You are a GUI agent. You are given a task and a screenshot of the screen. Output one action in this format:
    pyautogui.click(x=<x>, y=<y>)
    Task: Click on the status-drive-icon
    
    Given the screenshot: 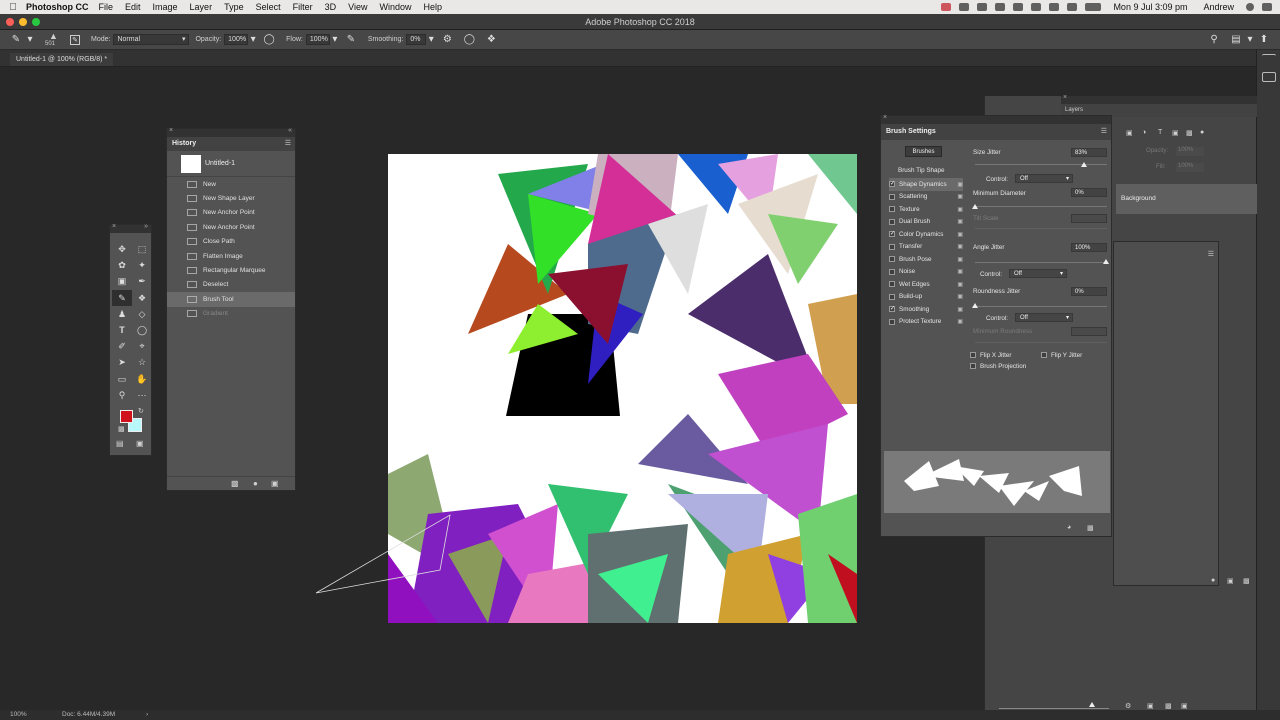 What is the action you would take?
    pyautogui.click(x=982, y=7)
    